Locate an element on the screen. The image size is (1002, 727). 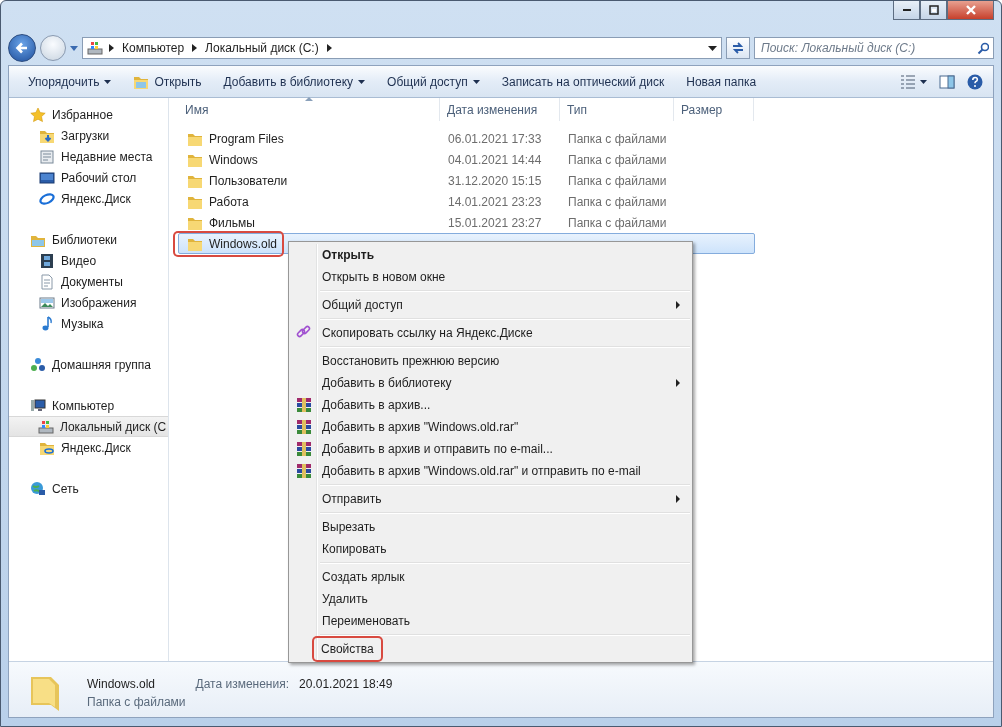
date-cell-text: 06.01.2021 17:33 is located at coordinates (495, 138).